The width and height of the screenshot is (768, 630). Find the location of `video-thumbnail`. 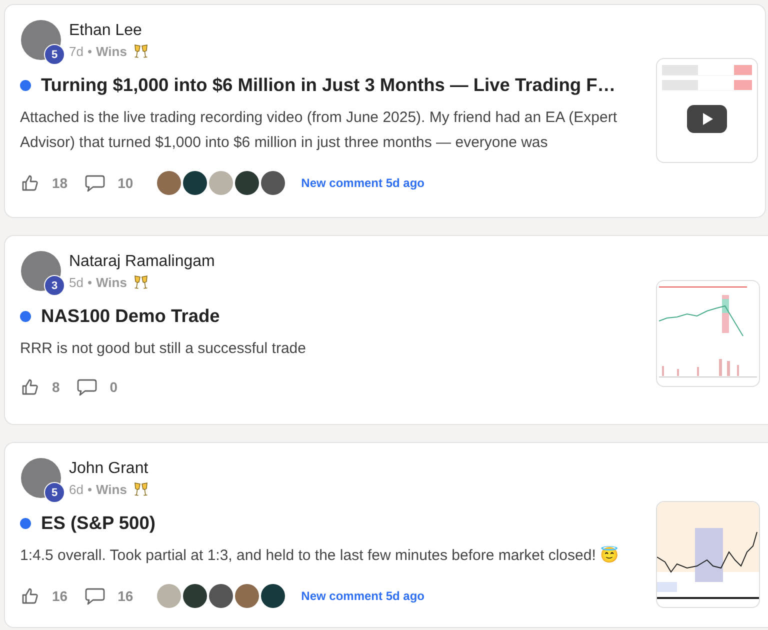

video-thumbnail is located at coordinates (707, 110).